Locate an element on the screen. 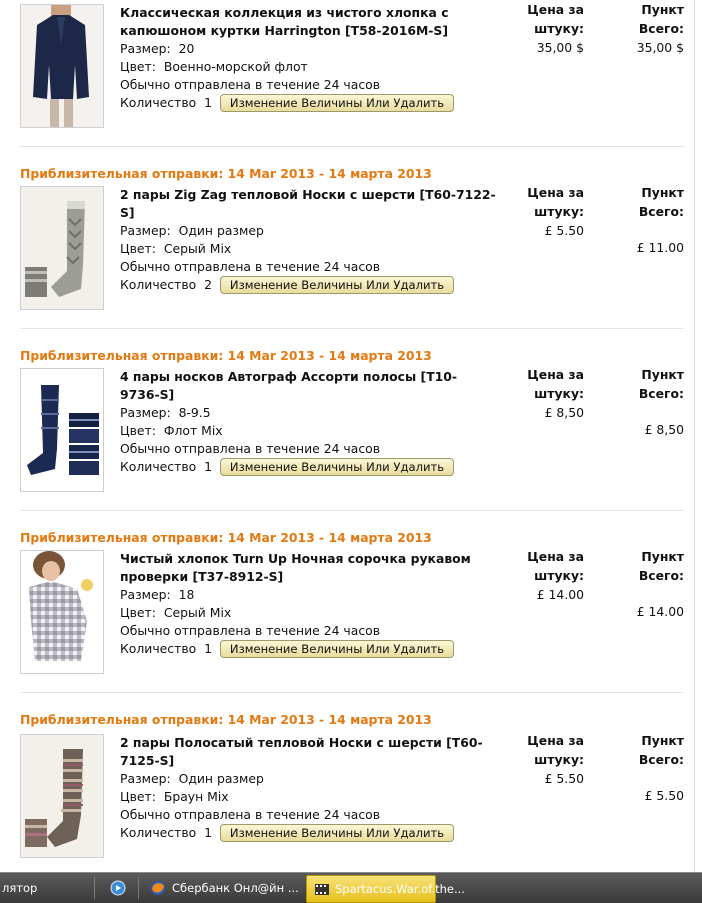 This screenshot has height=903, width=702. item-total-column: Пункт Всего: £ 14.00 is located at coordinates (638, 584).